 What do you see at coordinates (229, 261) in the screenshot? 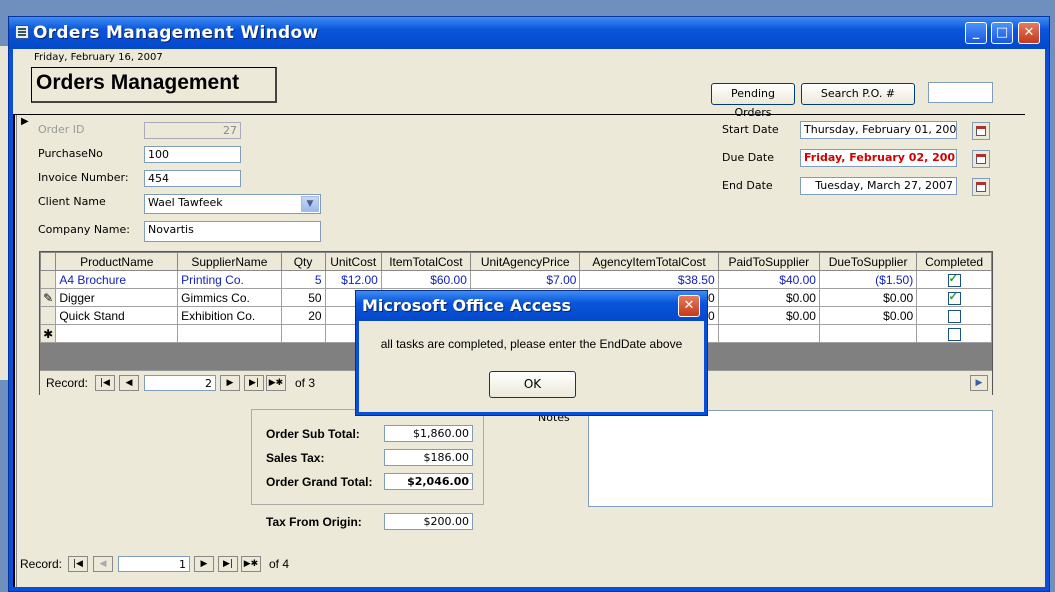
I see `column-header: SupplierName` at bounding box center [229, 261].